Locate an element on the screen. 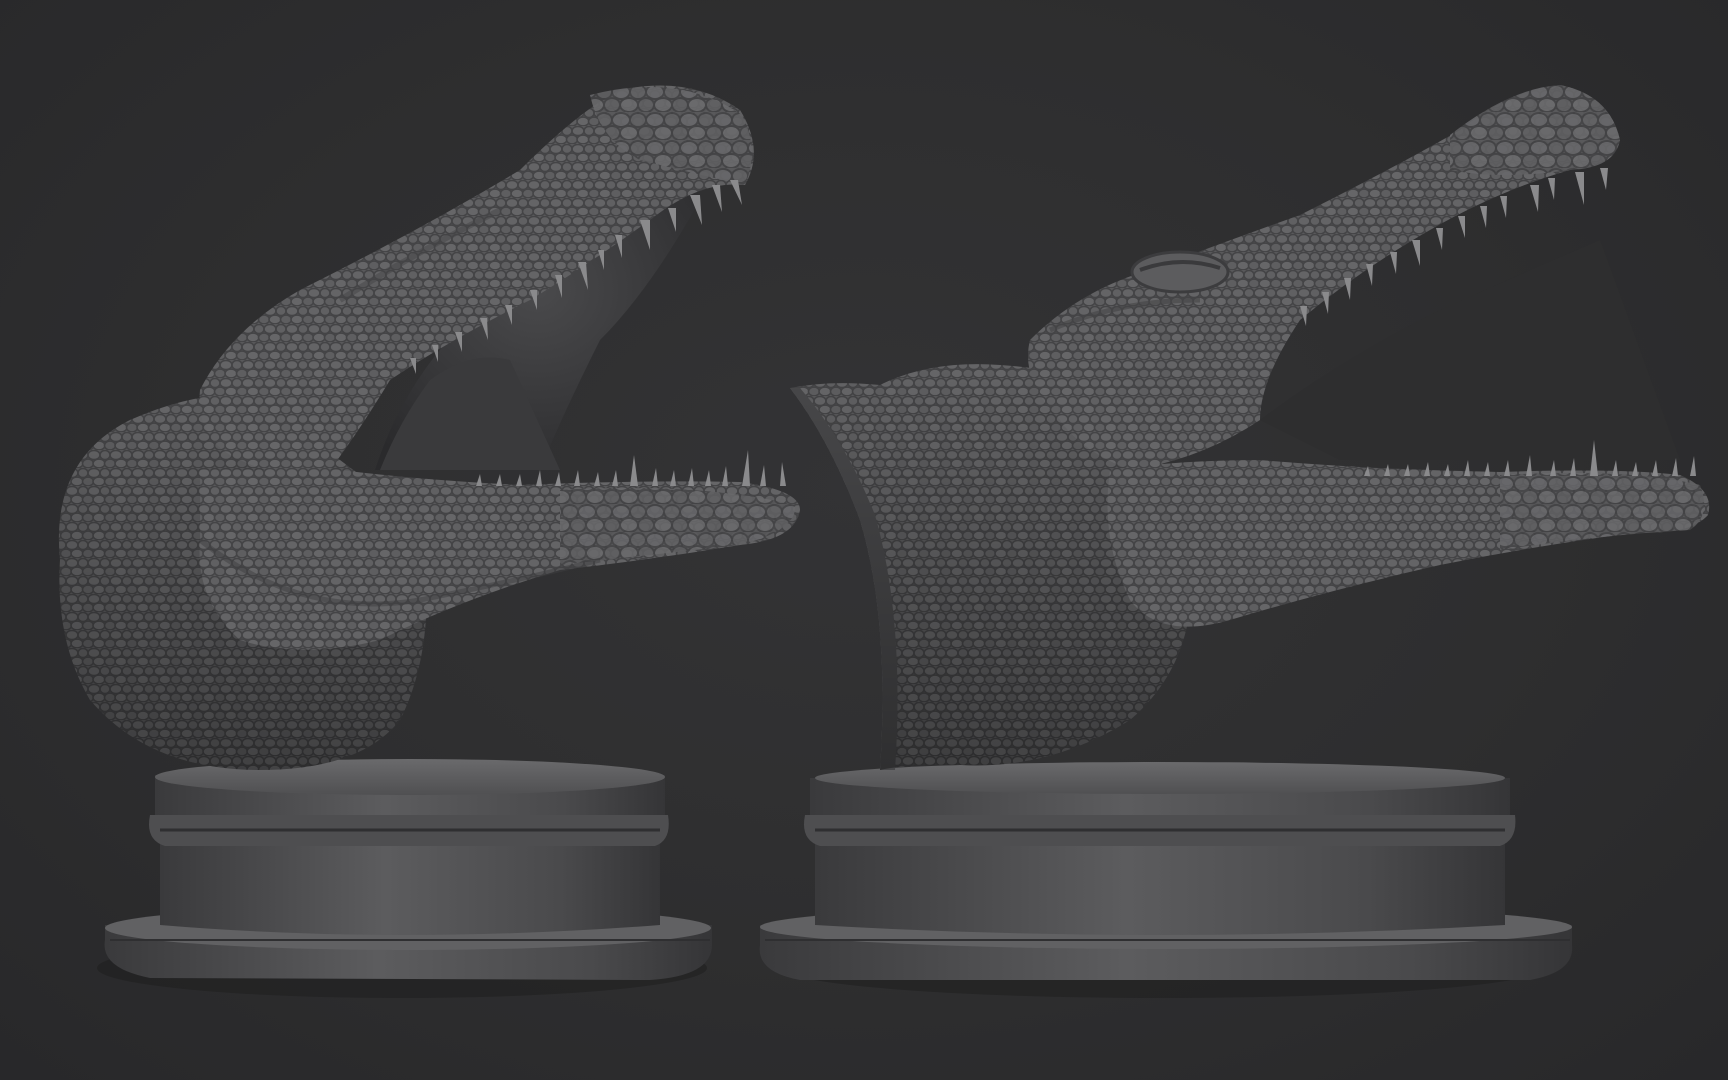 The width and height of the screenshot is (1728, 1080). left-pedestal is located at coordinates (404, 878).